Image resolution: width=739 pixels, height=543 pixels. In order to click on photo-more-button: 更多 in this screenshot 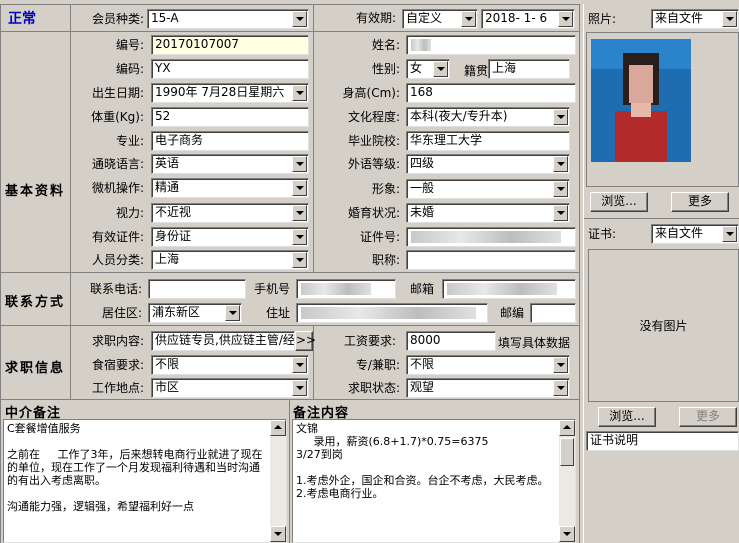, I will do `click(700, 202)`.